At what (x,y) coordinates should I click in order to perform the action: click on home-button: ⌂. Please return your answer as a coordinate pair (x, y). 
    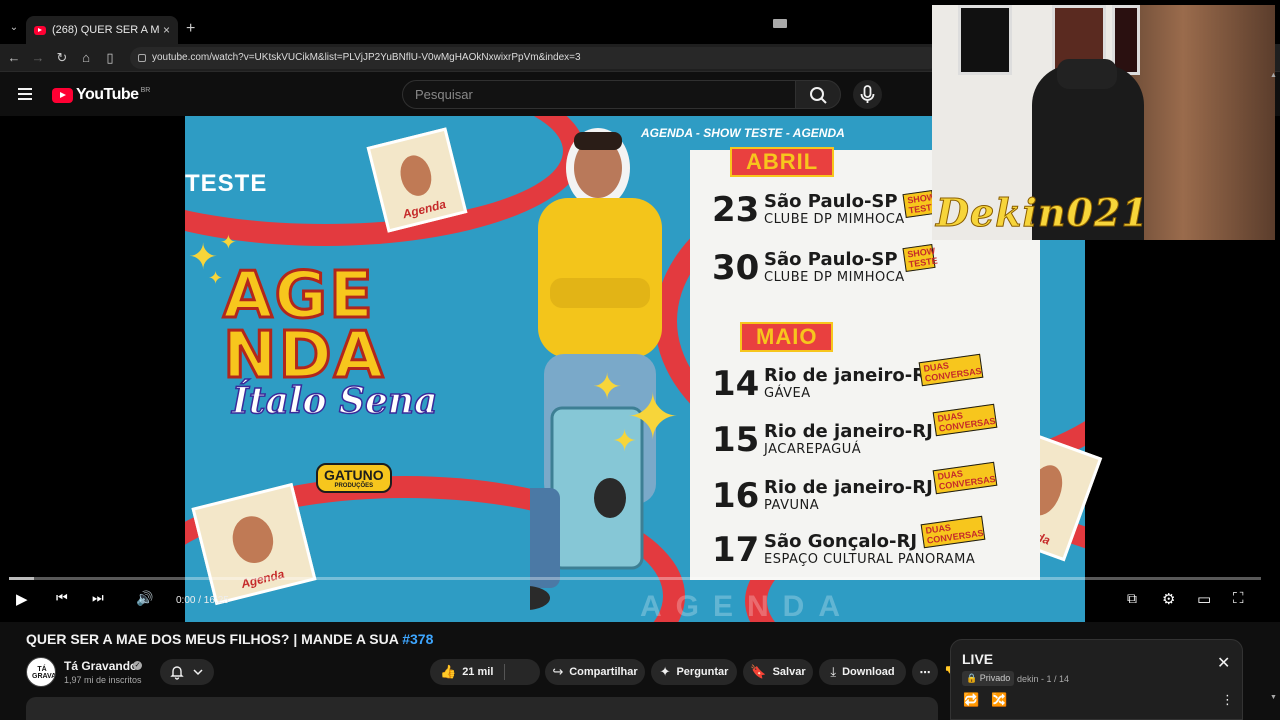
    Looking at the image, I should click on (86, 58).